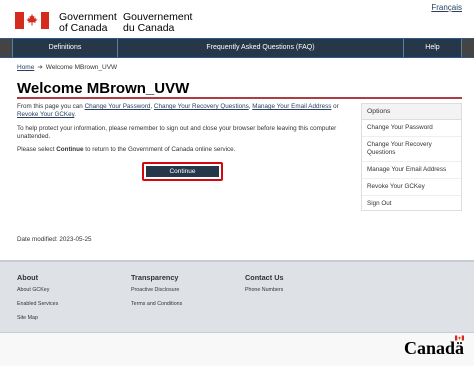 Image resolution: width=474 pixels, height=366 pixels. I want to click on option-manage-email: Manage Your Email Address, so click(411, 170).